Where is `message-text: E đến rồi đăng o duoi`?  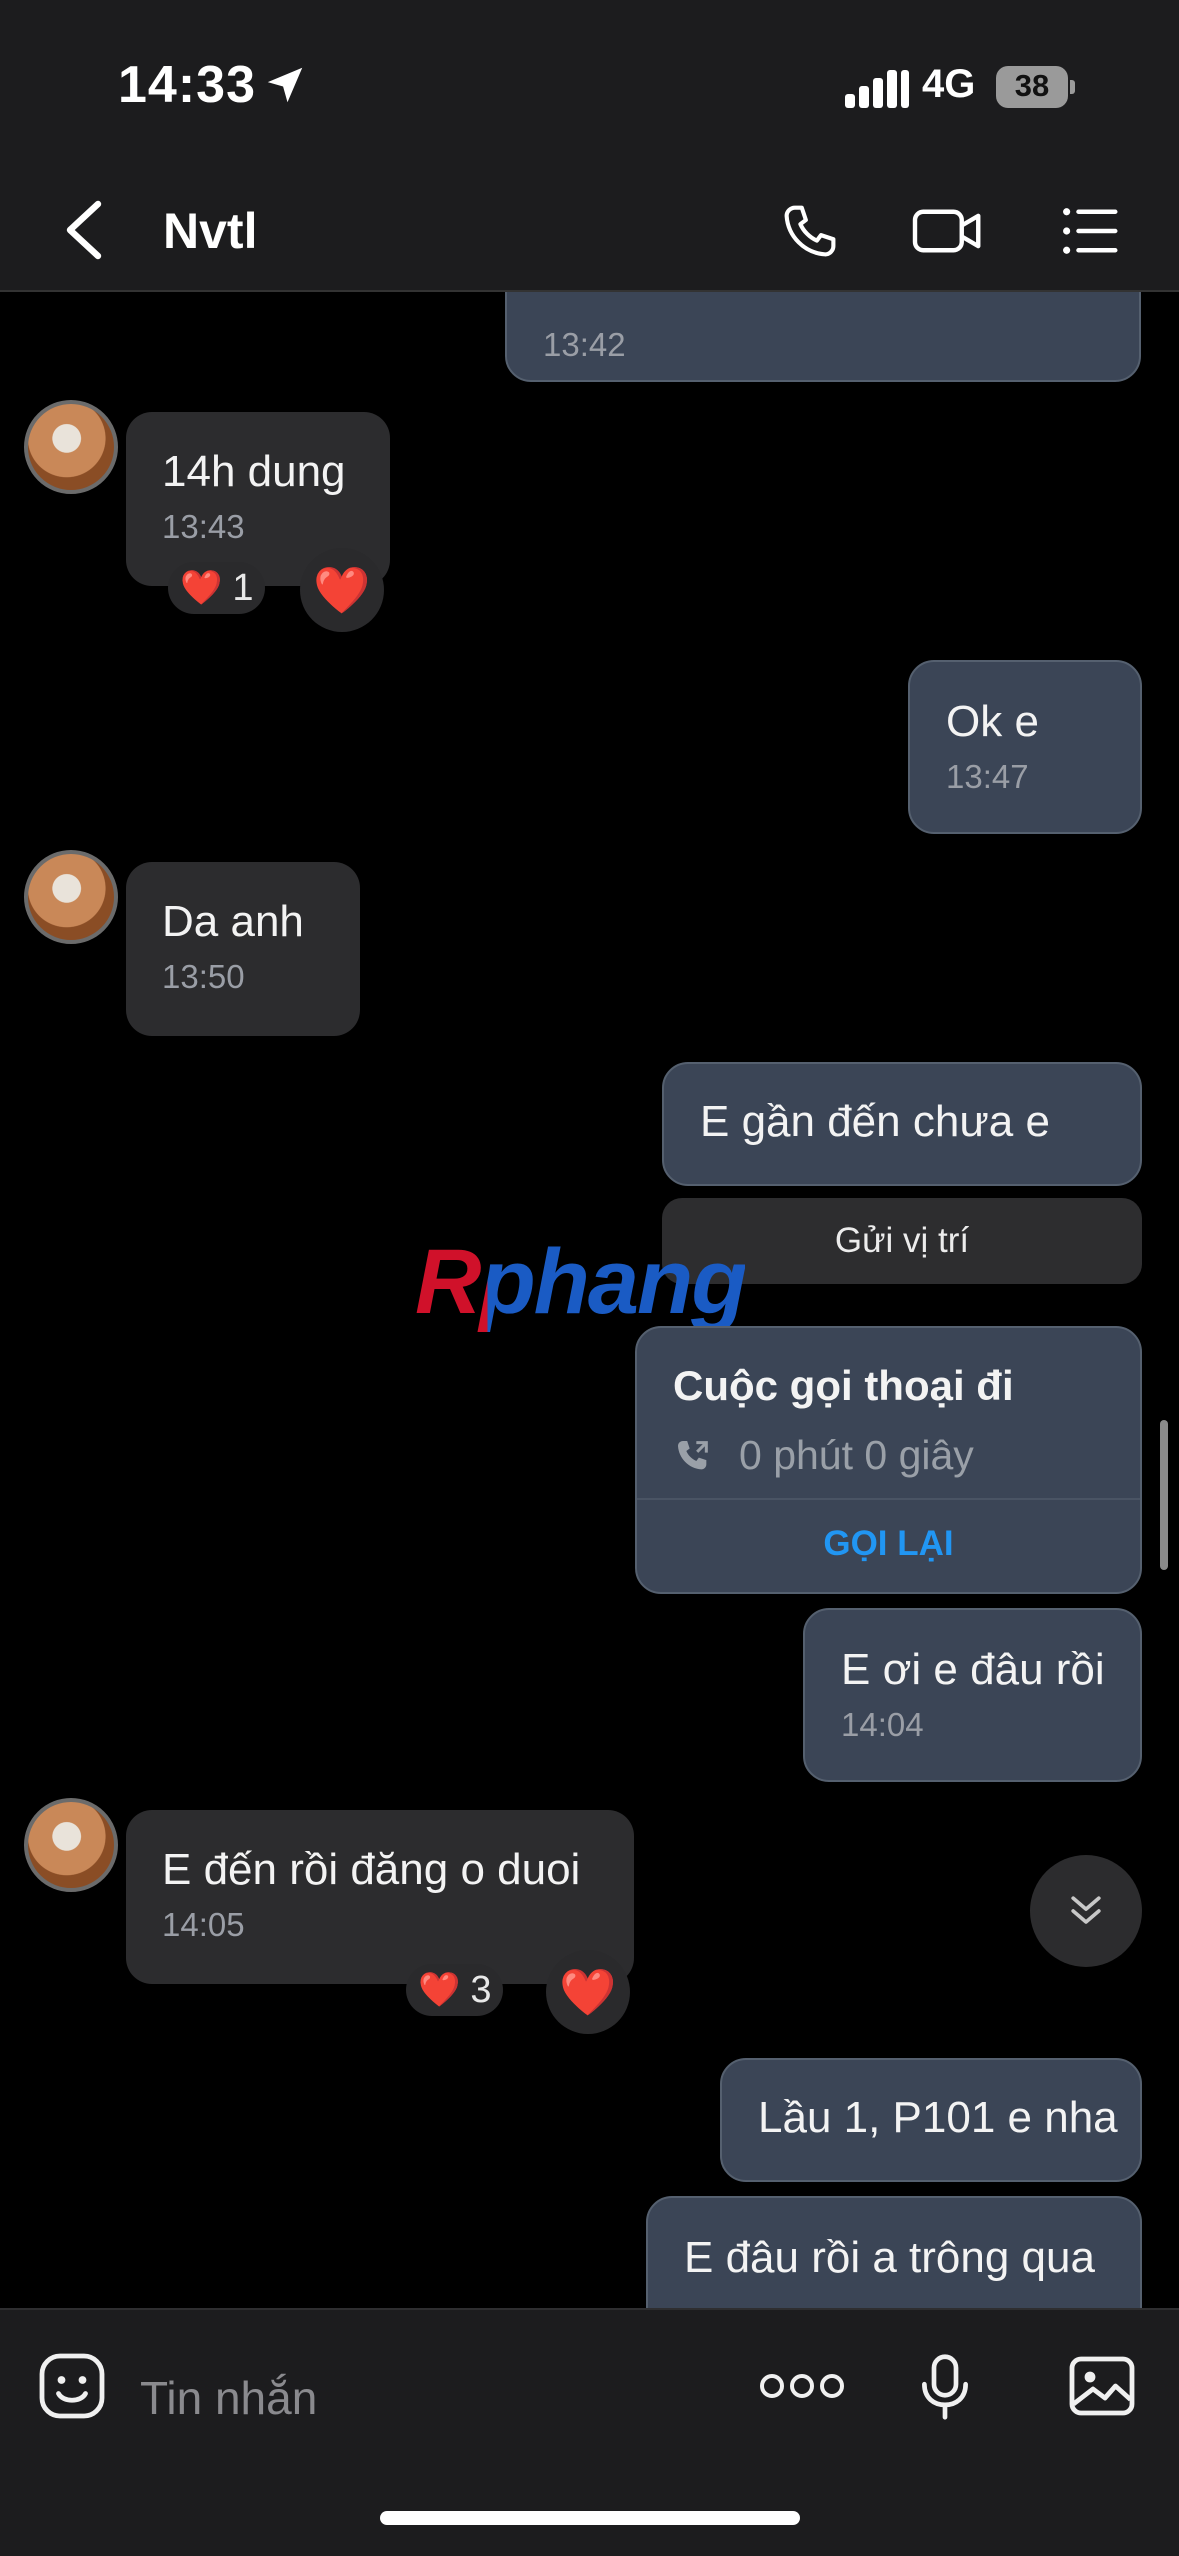 message-text: E đến rồi đăng o duoi is located at coordinates (371, 1869).